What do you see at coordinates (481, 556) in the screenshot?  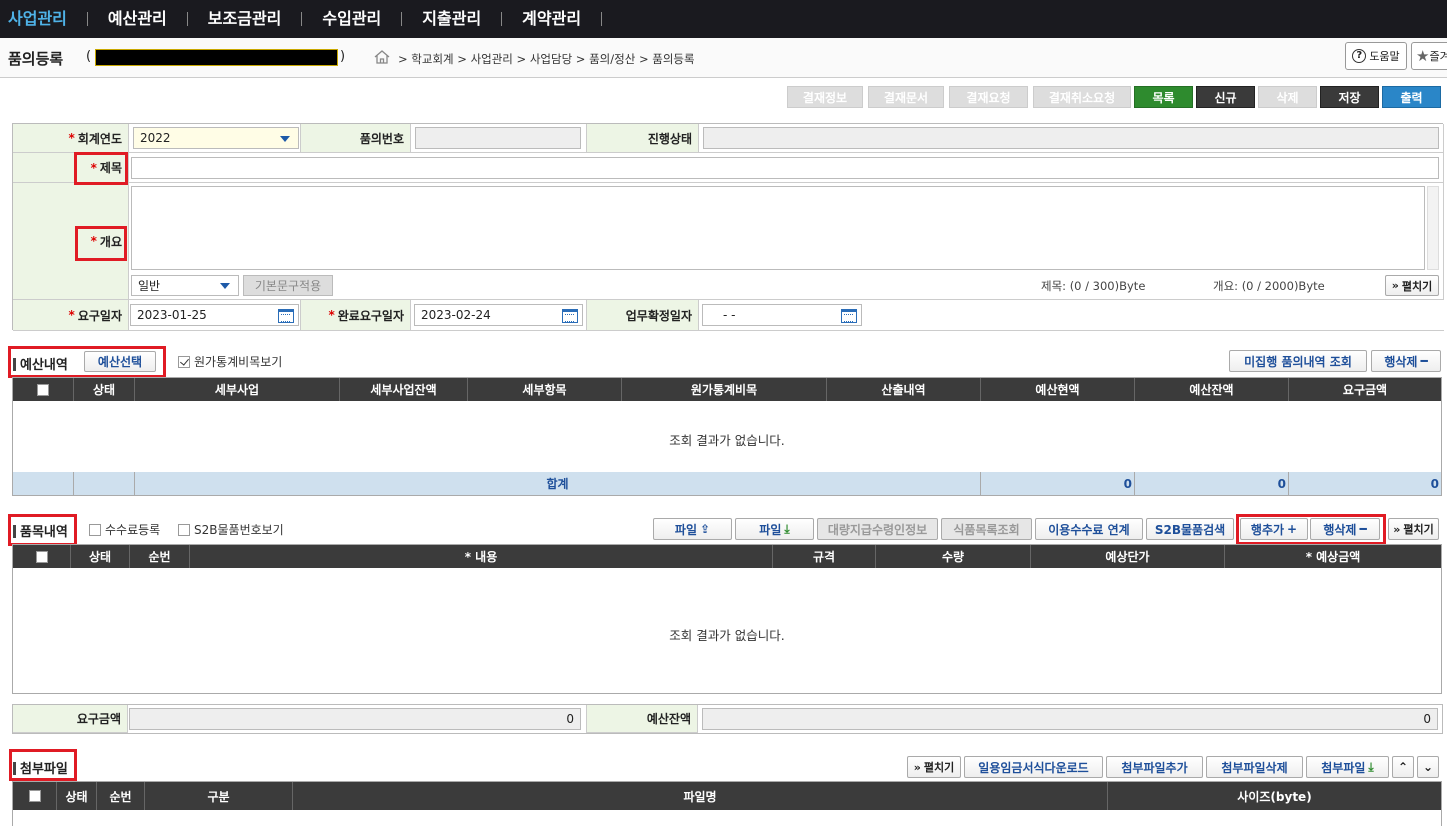 I see `col-content: * 내용` at bounding box center [481, 556].